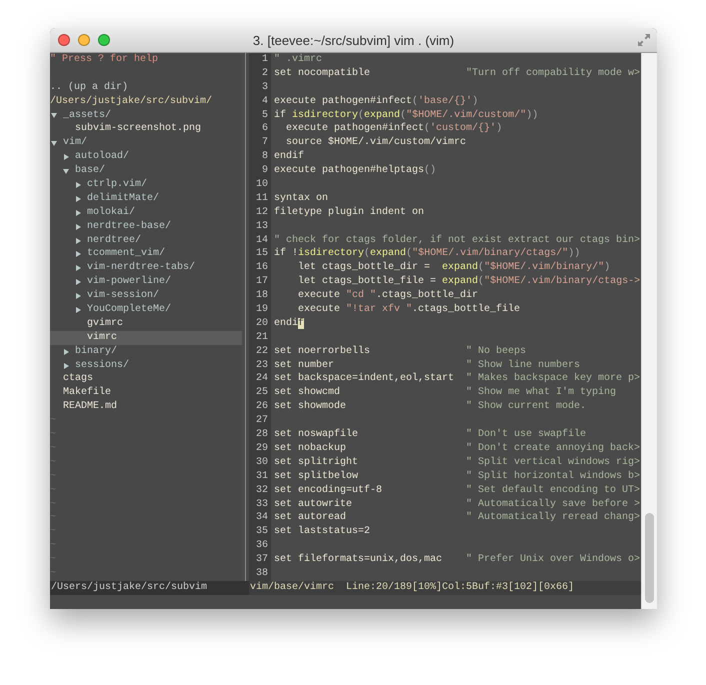 The height and width of the screenshot is (685, 706). What do you see at coordinates (64, 40) in the screenshot?
I see `close-button` at bounding box center [64, 40].